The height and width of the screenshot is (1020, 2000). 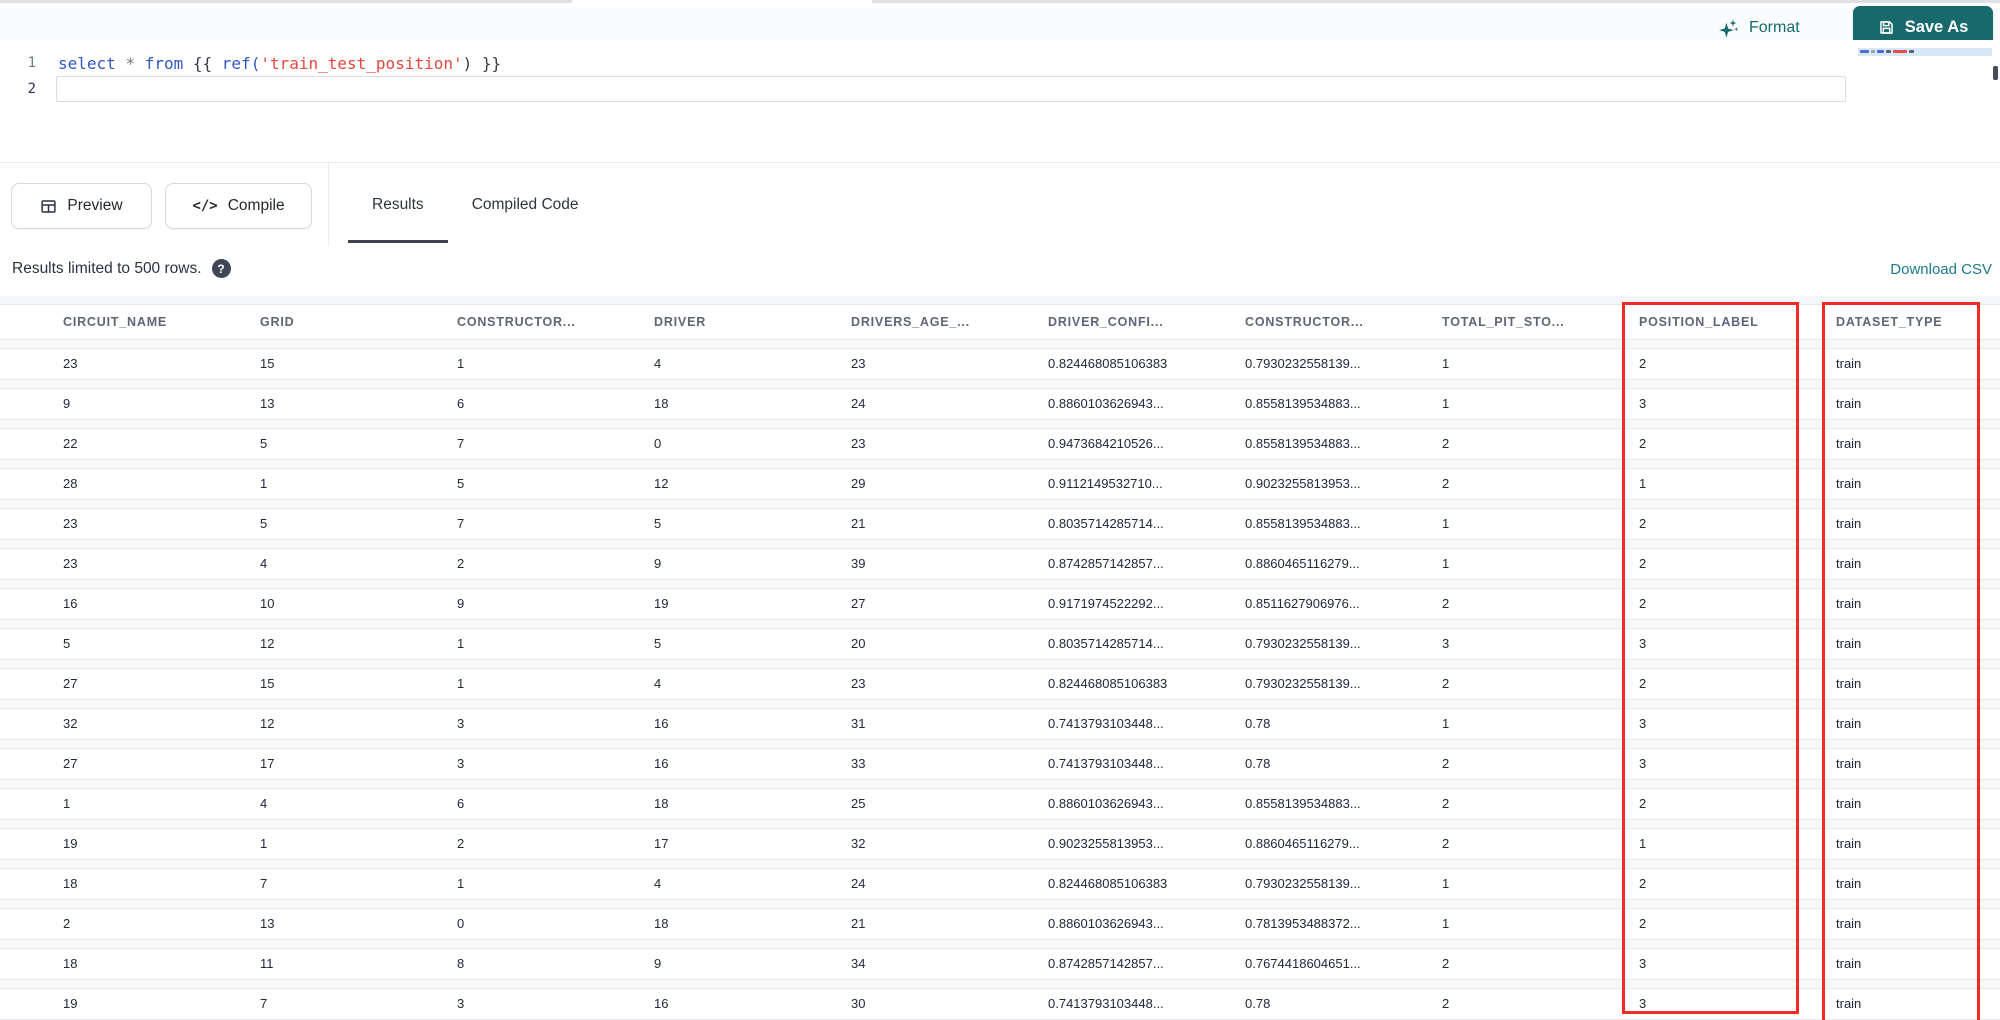 I want to click on table-cell: 12, so click(x=661, y=483).